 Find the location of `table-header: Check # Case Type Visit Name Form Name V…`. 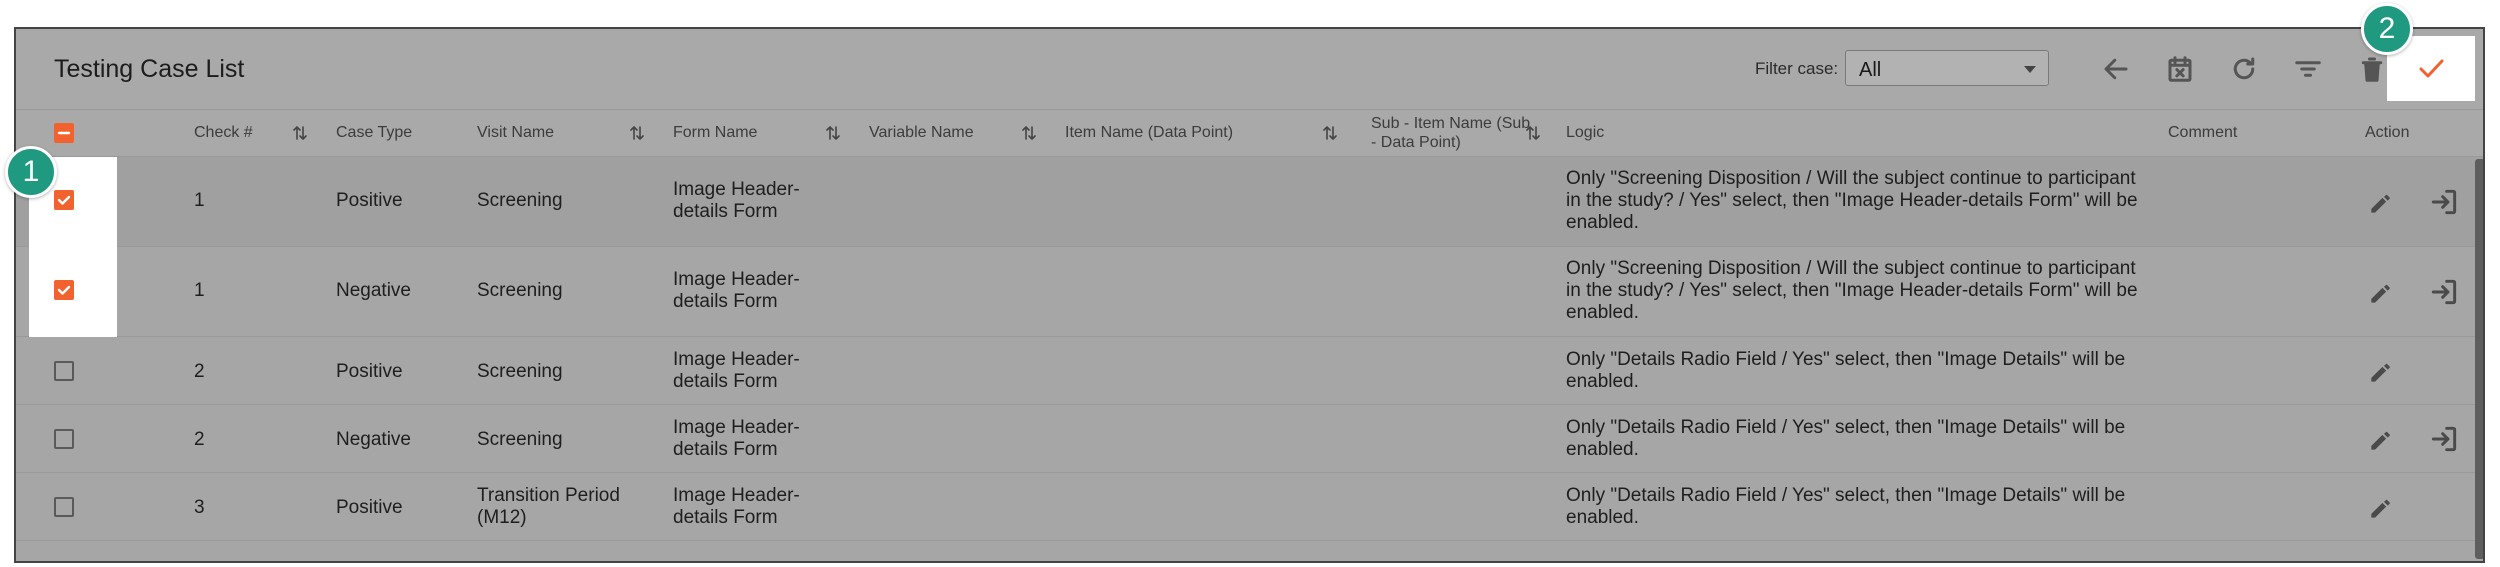

table-header: Check # Case Type Visit Name Form Name V… is located at coordinates (1249, 133).